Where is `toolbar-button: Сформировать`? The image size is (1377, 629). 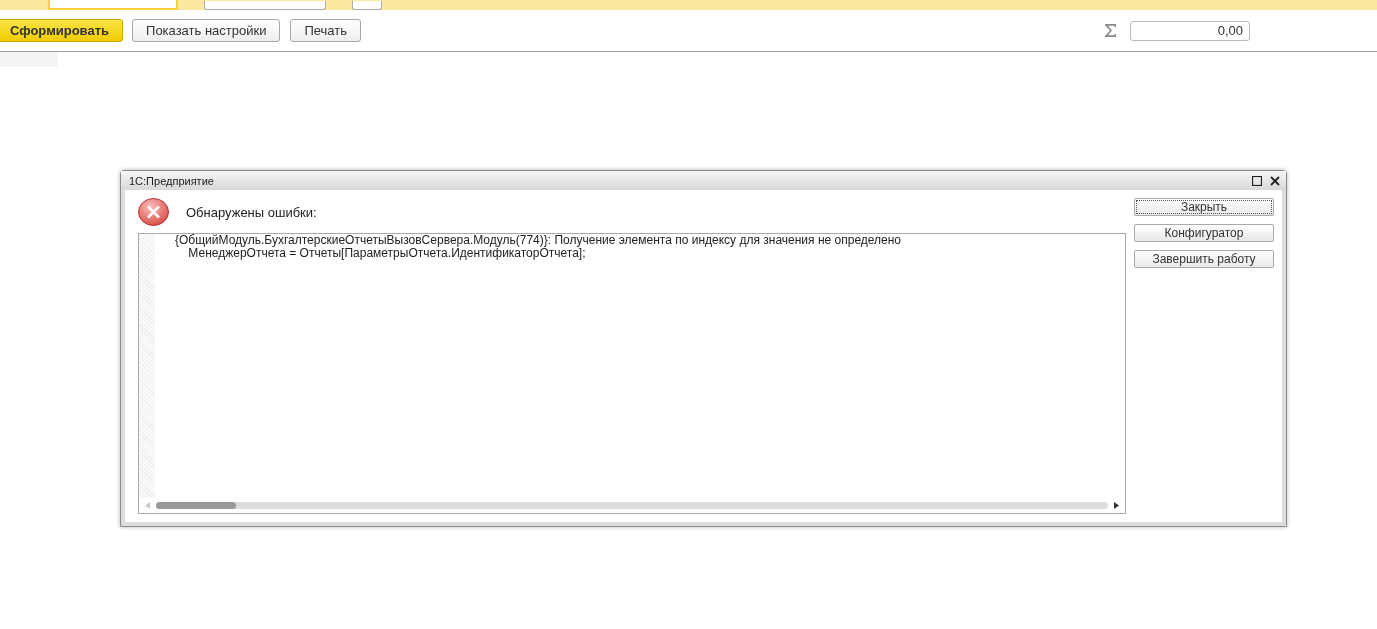
toolbar-button: Сформировать is located at coordinates (62, 30).